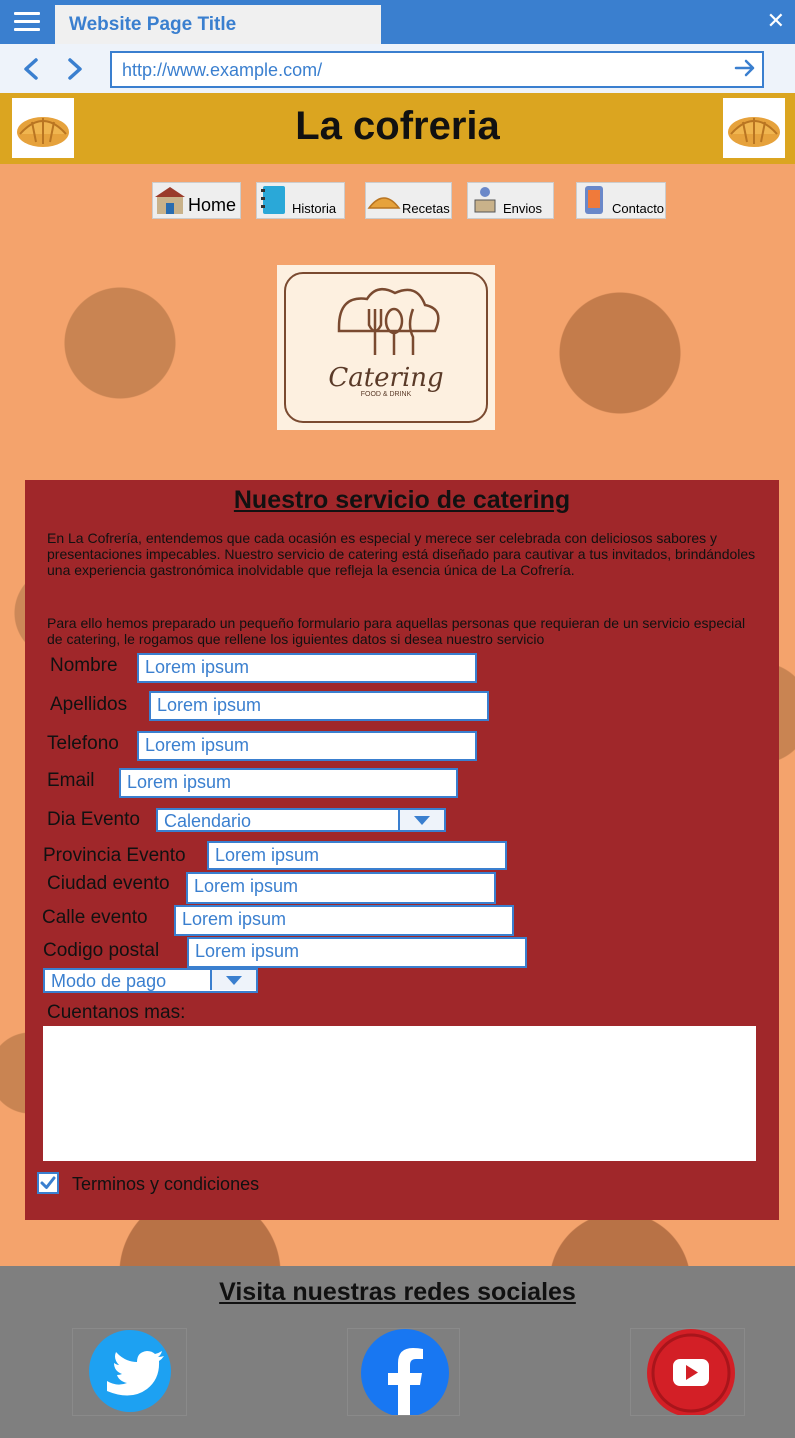 This screenshot has height=1438, width=795. I want to click on youtube-link, so click(687, 1372).